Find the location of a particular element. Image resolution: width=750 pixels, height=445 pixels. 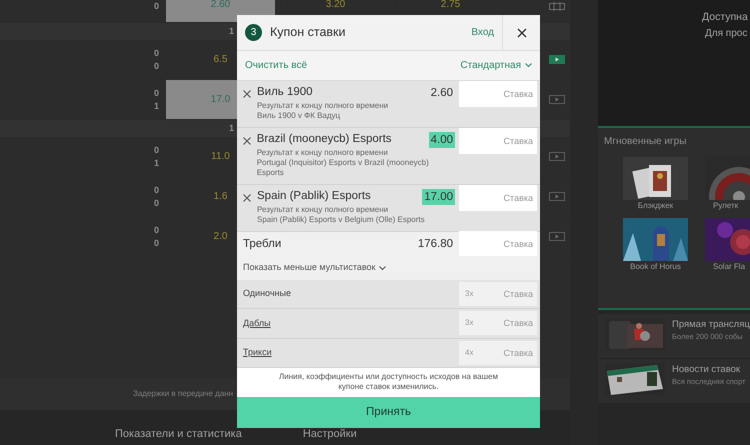

multiplier-label: 4x is located at coordinates (474, 352).